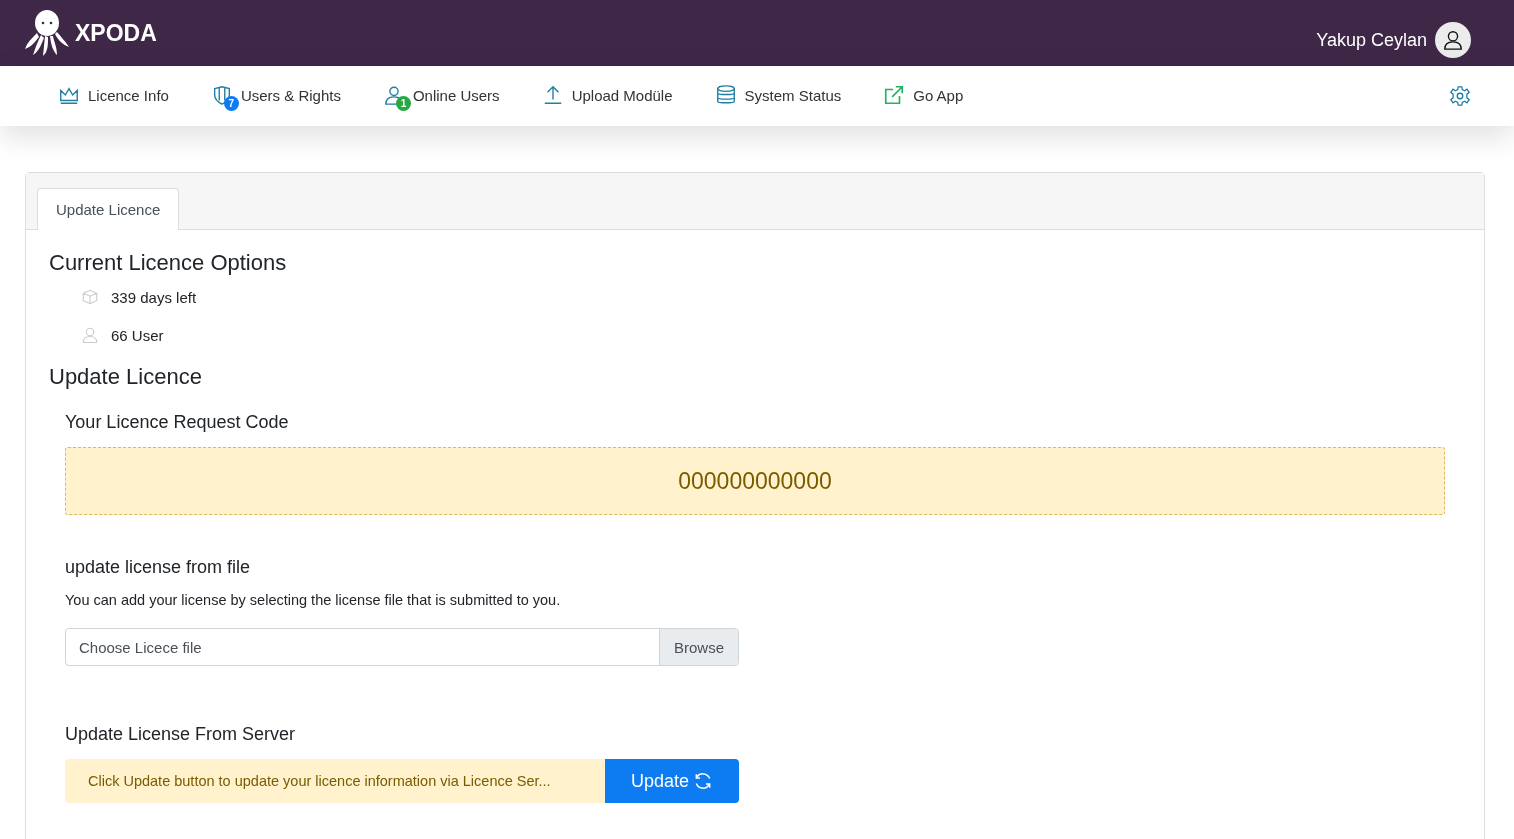 This screenshot has height=839, width=1514. What do you see at coordinates (1460, 96) in the screenshot?
I see `settings-icon` at bounding box center [1460, 96].